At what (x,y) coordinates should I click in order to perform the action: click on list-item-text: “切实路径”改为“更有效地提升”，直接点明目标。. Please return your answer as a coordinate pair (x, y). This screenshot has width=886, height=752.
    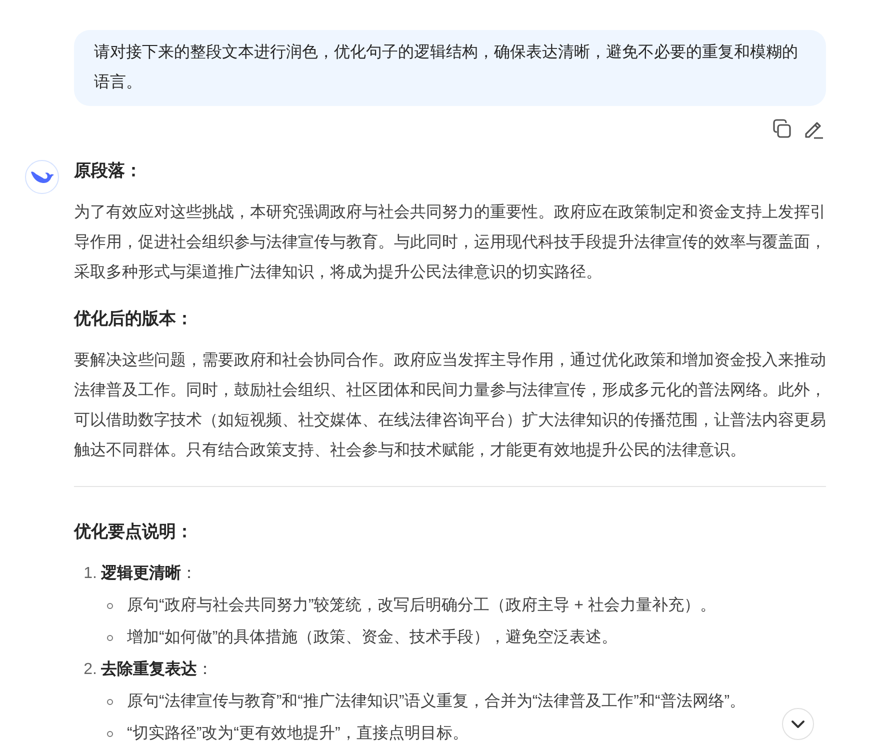
    Looking at the image, I should click on (297, 734).